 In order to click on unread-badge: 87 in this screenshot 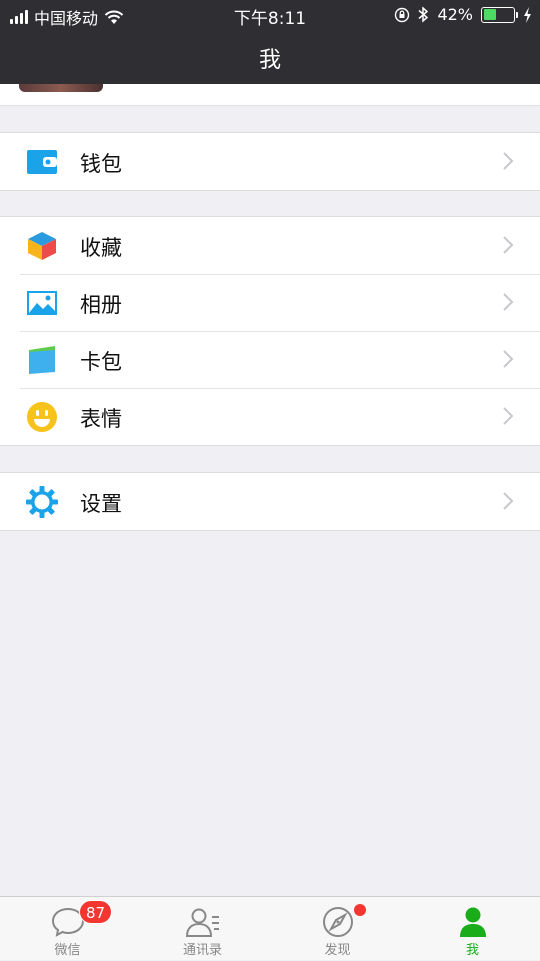, I will do `click(96, 912)`.